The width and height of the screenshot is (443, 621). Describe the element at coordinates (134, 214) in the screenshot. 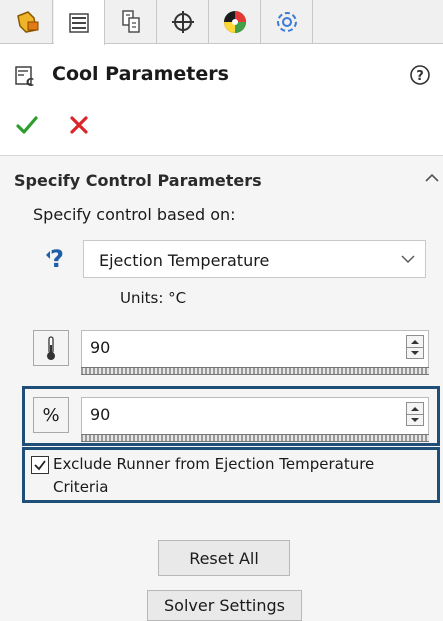

I see `control-based-on-label: Specify control based on:` at that location.